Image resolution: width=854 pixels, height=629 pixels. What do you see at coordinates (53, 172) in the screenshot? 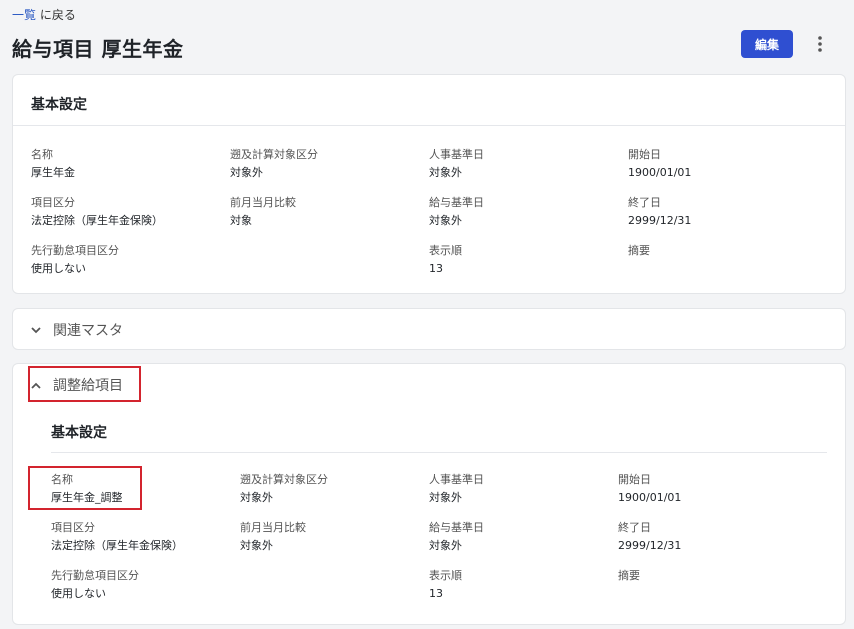
I see `field-value: 厚生年金` at bounding box center [53, 172].